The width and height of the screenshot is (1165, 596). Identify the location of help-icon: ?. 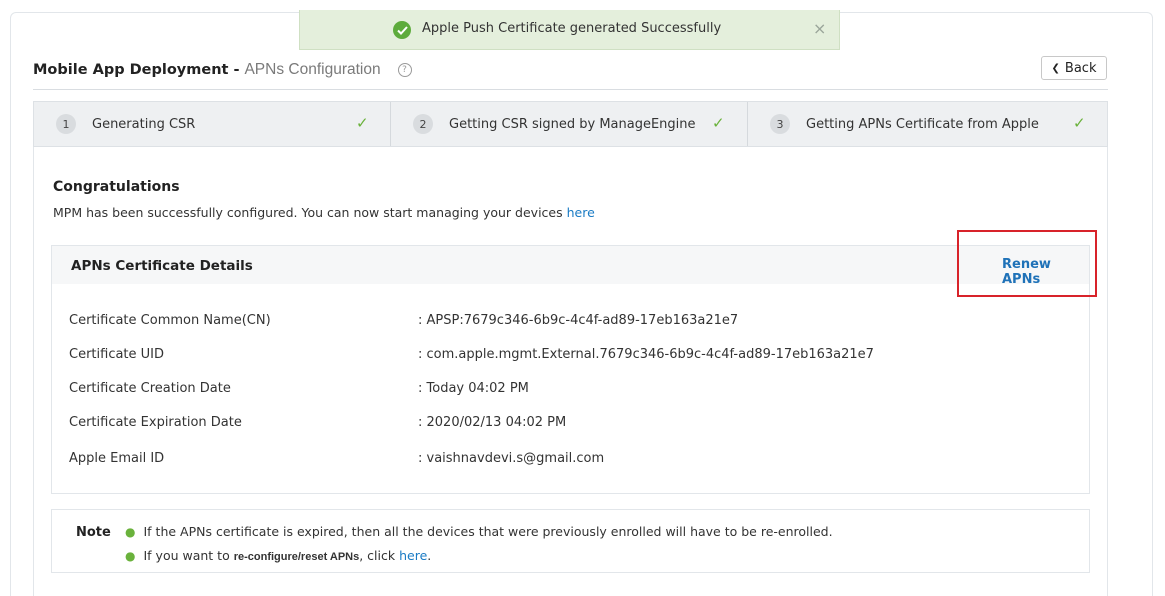
(404, 70).